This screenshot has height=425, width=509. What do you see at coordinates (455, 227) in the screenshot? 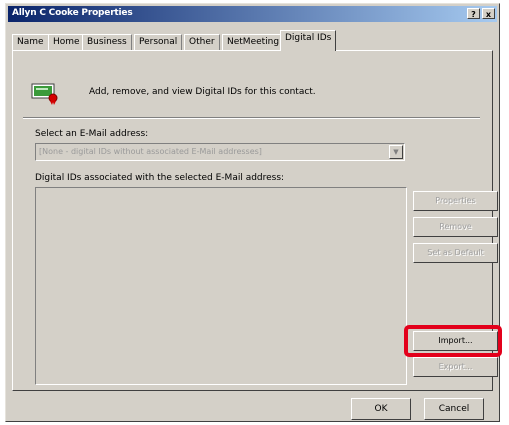
I see `remove-button: Remove` at bounding box center [455, 227].